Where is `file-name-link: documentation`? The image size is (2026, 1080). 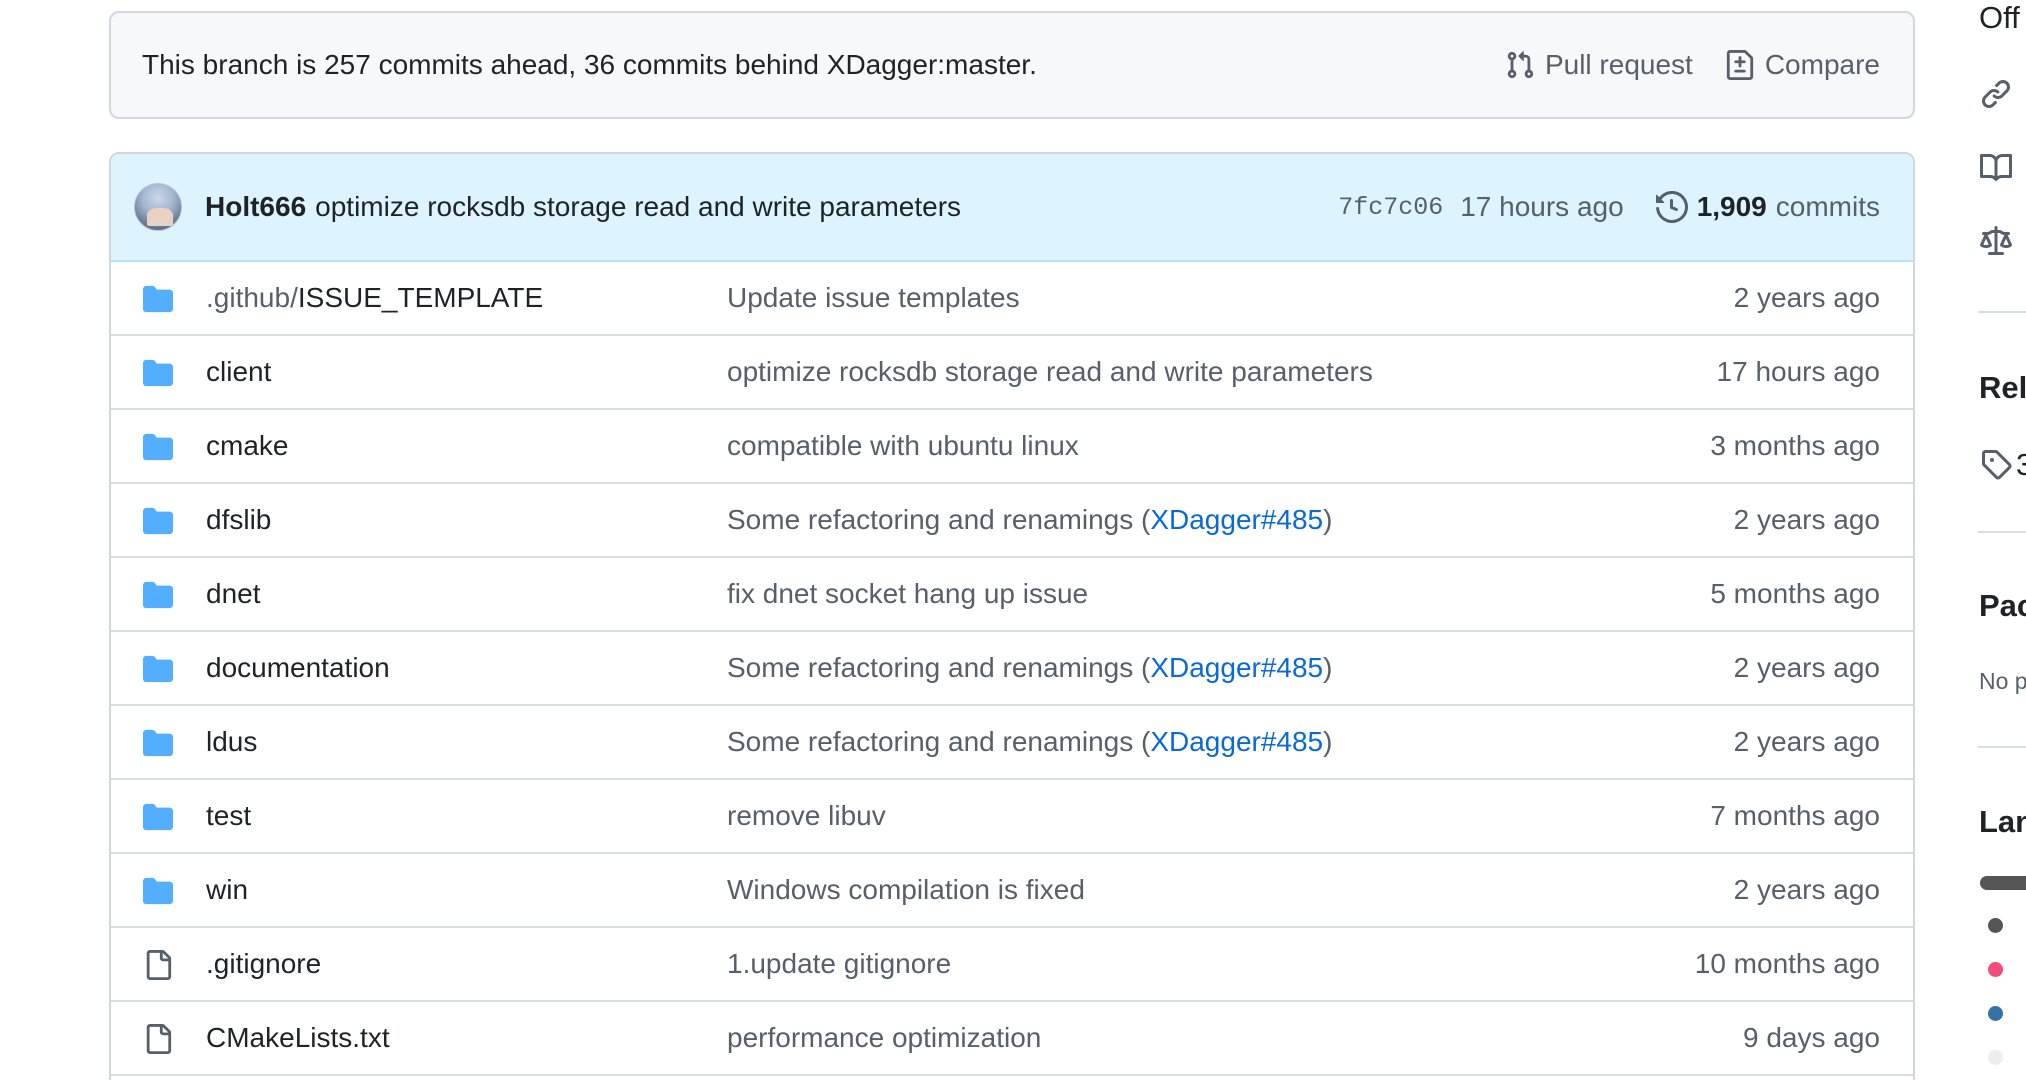 file-name-link: documentation is located at coordinates (298, 668).